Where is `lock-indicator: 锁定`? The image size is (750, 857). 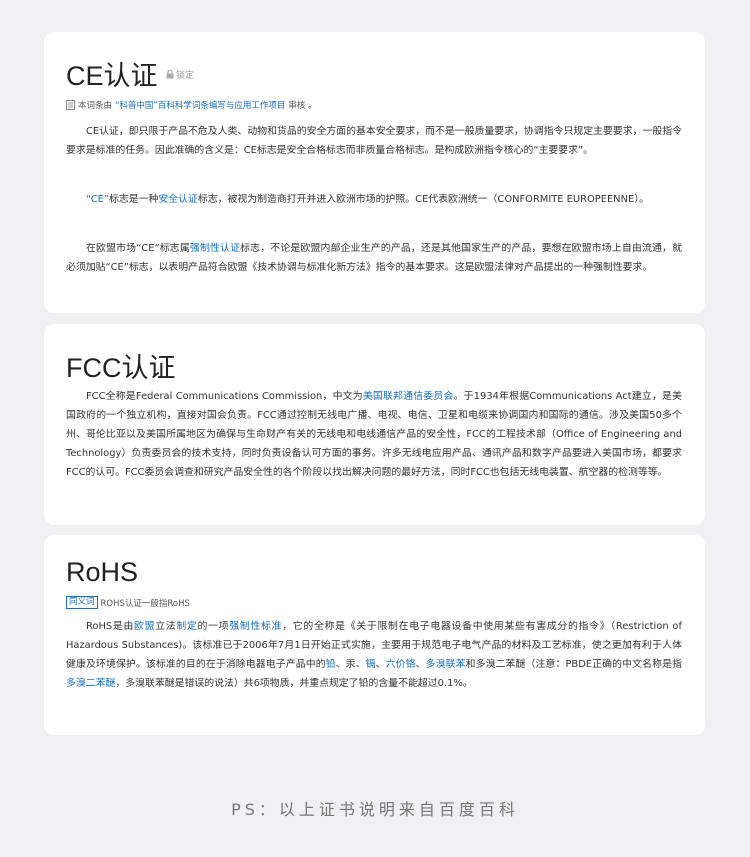
lock-indicator: 锁定 is located at coordinates (180, 74).